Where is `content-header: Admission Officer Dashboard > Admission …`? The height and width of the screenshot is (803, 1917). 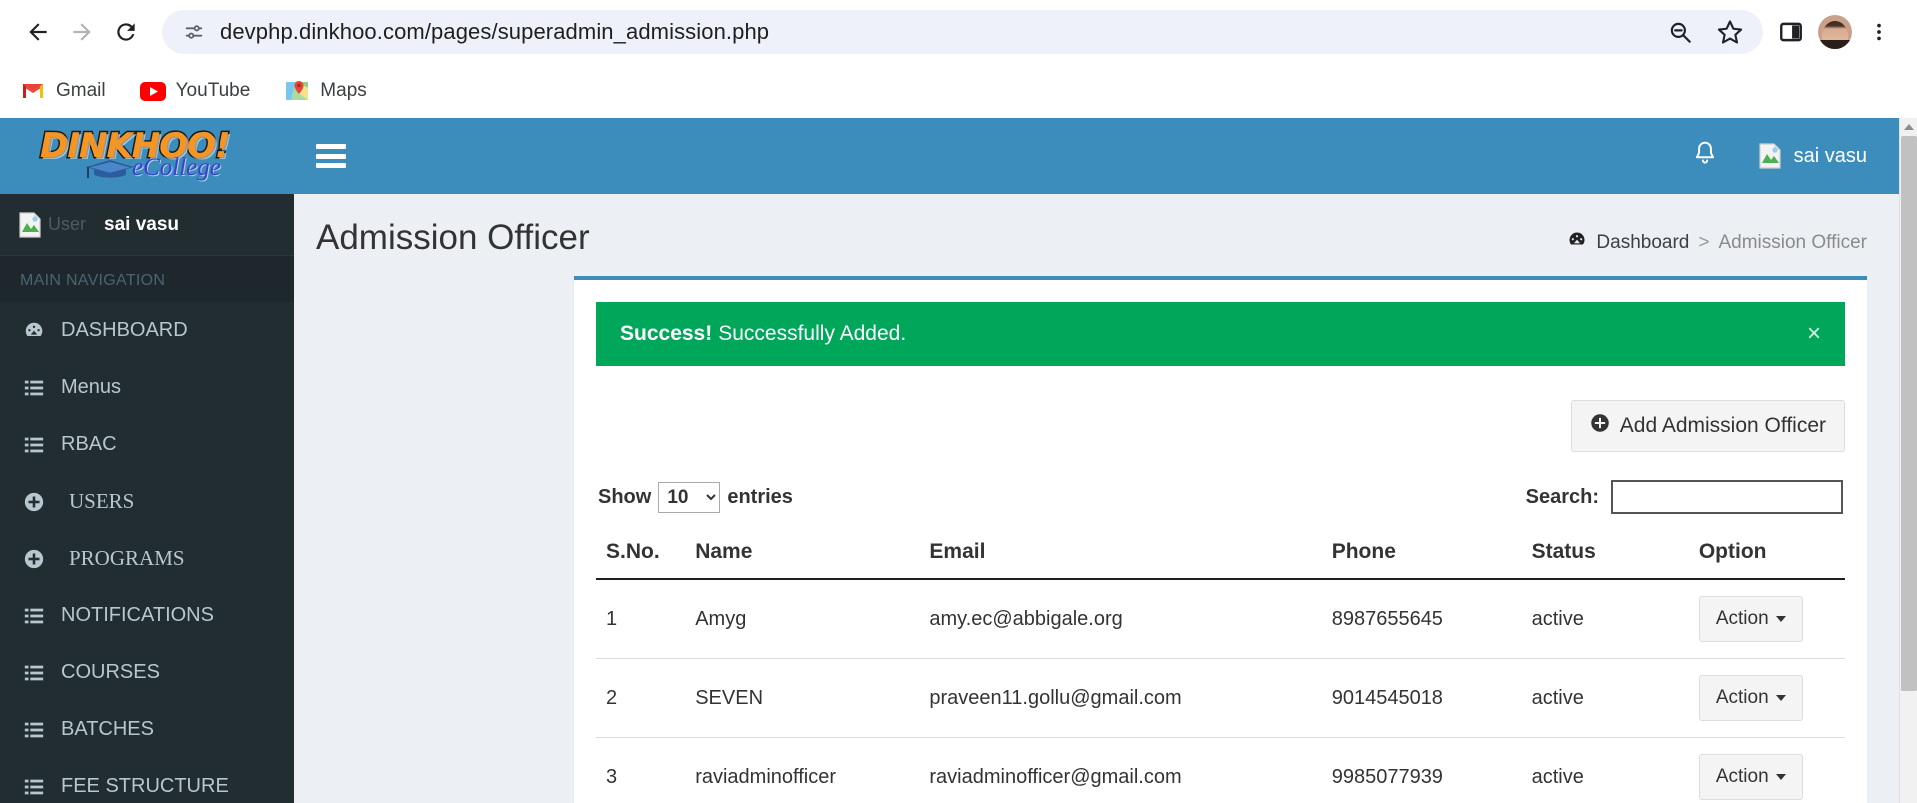
content-header: Admission Officer Dashboard > Admission … is located at coordinates (1096, 225).